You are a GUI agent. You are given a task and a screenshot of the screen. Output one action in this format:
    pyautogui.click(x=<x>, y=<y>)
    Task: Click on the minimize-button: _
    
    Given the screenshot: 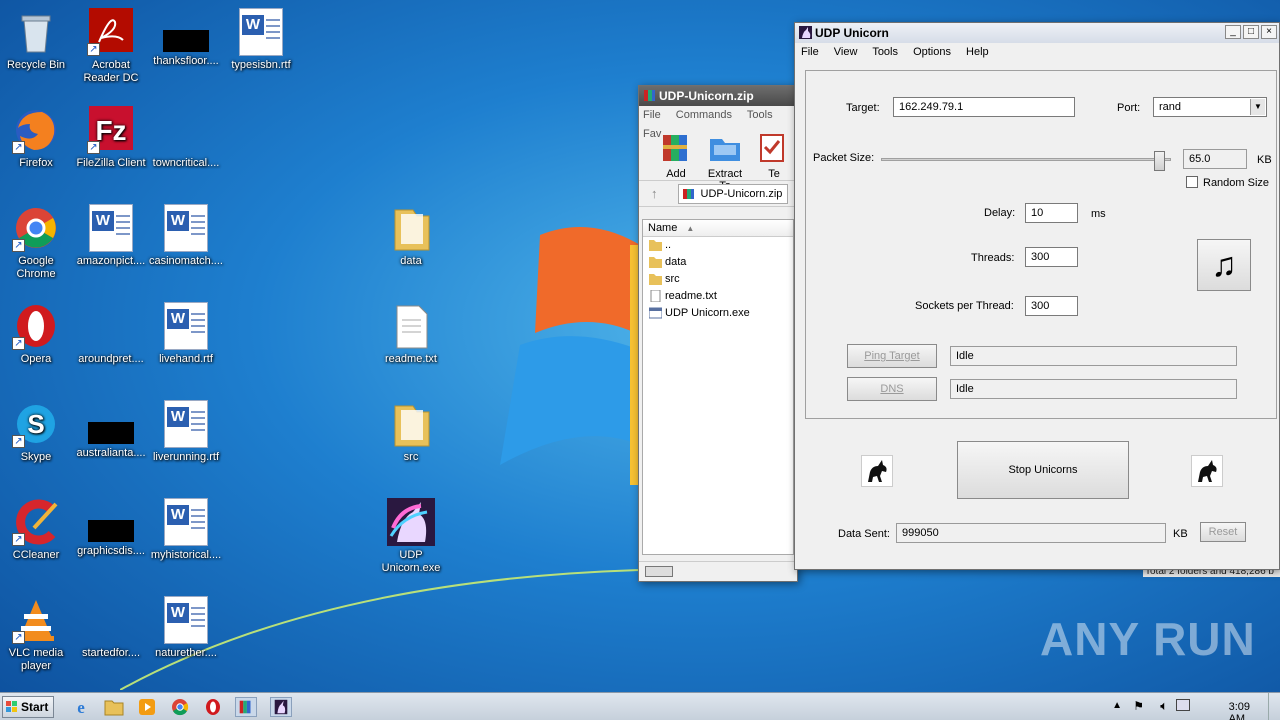 What is the action you would take?
    pyautogui.click(x=1233, y=32)
    